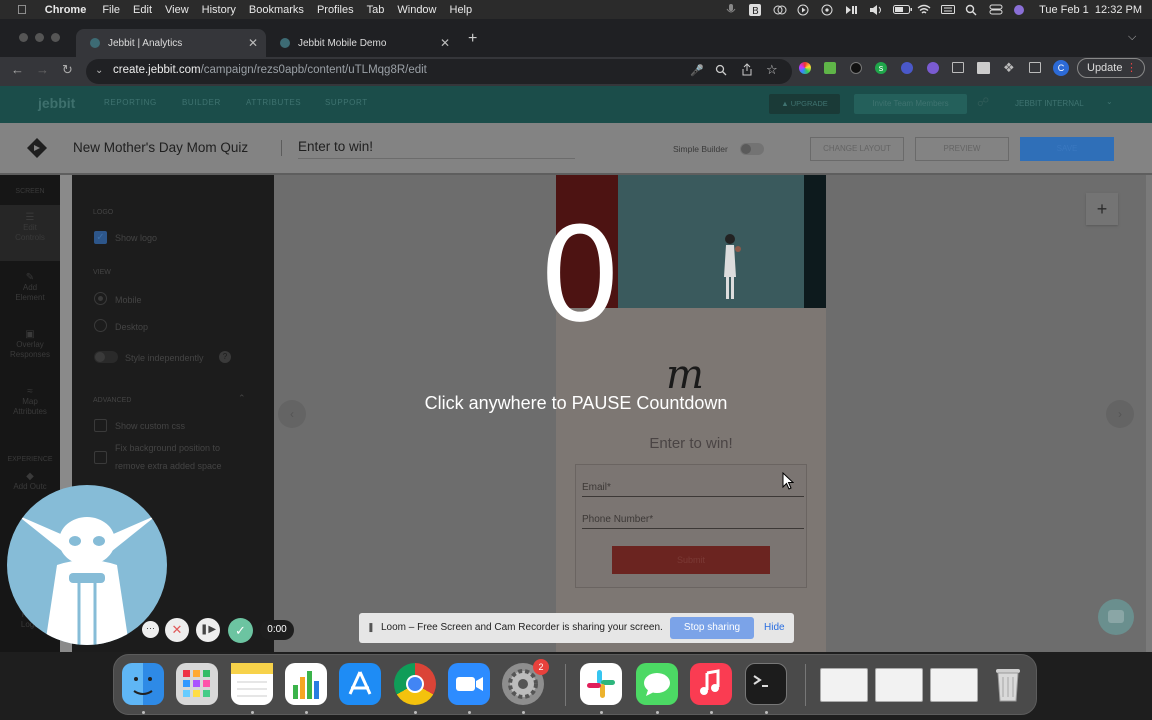  Describe the element at coordinates (99, 70) in the screenshot. I see `site-settings-icon: ⌄` at that location.